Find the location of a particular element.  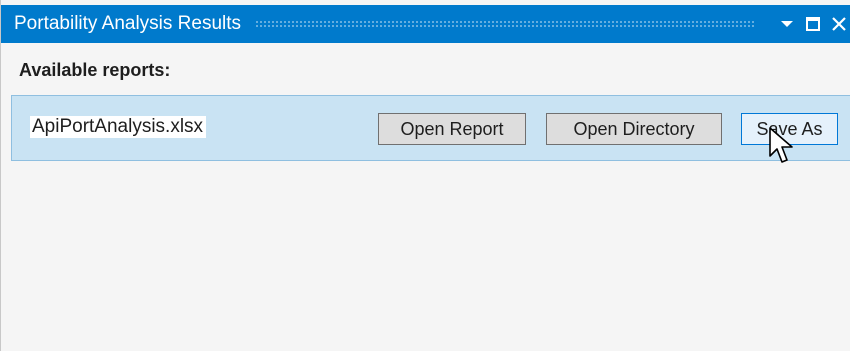

tool-window-titlebar: Portability Analysis Results is located at coordinates (425, 24).